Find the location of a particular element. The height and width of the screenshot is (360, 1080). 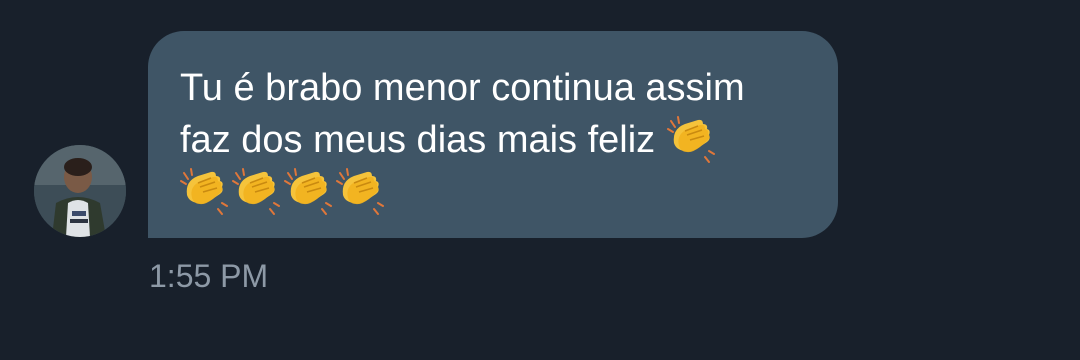

message-line-2: faz dos meus dias mais feliz is located at coordinates (494, 140).